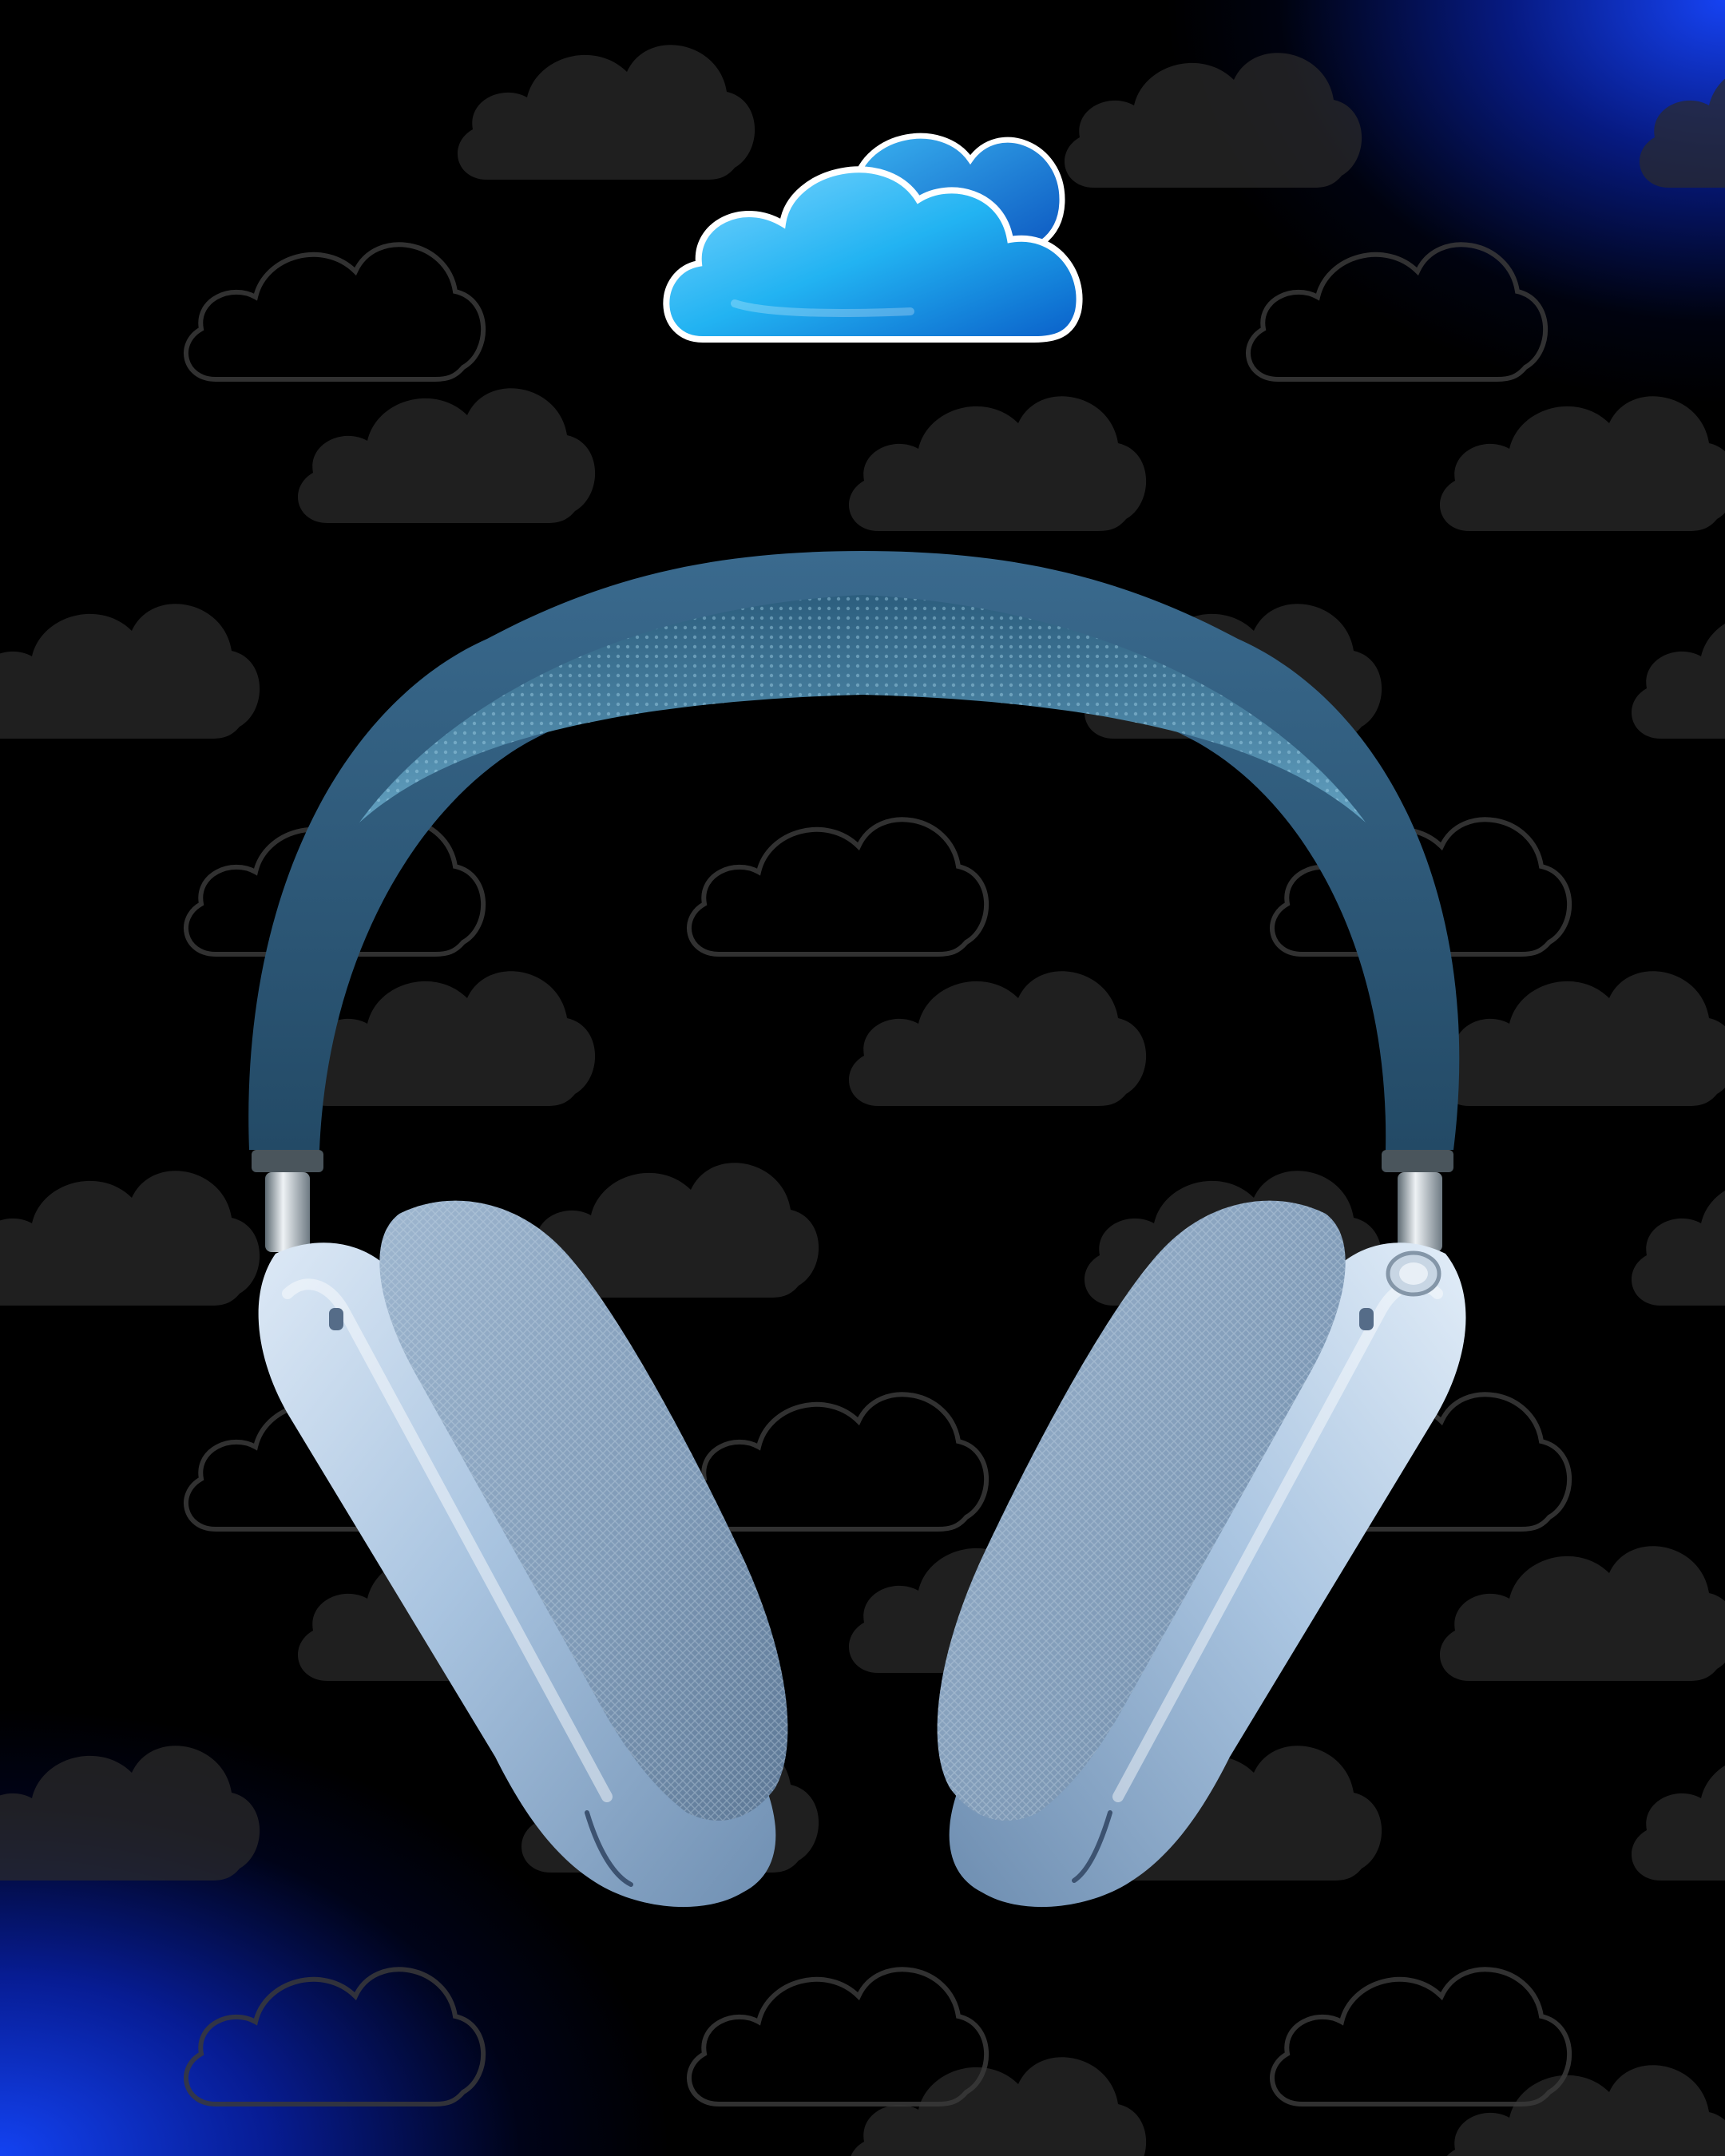 The width and height of the screenshot is (1725, 2156). Describe the element at coordinates (287, 1201) in the screenshot. I see `left-arm` at that location.